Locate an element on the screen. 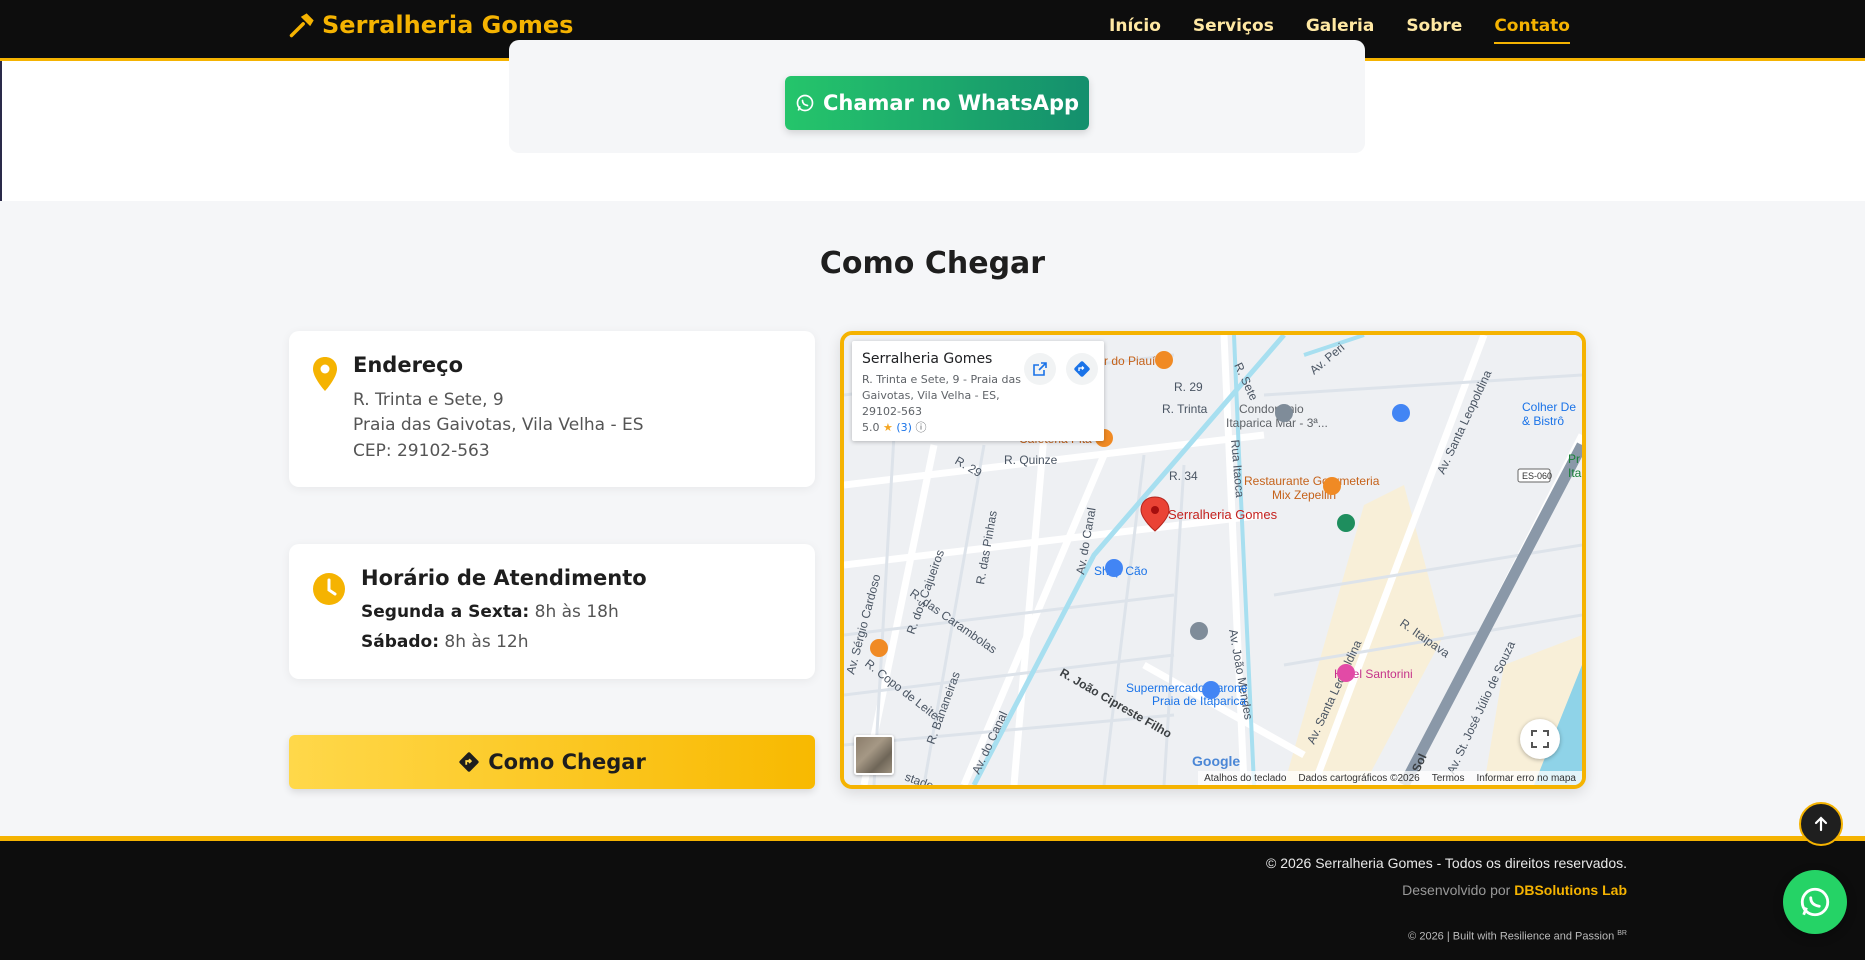 The height and width of the screenshot is (960, 1865). map-label-colher-2: & Bistrô is located at coordinates (1543, 421).